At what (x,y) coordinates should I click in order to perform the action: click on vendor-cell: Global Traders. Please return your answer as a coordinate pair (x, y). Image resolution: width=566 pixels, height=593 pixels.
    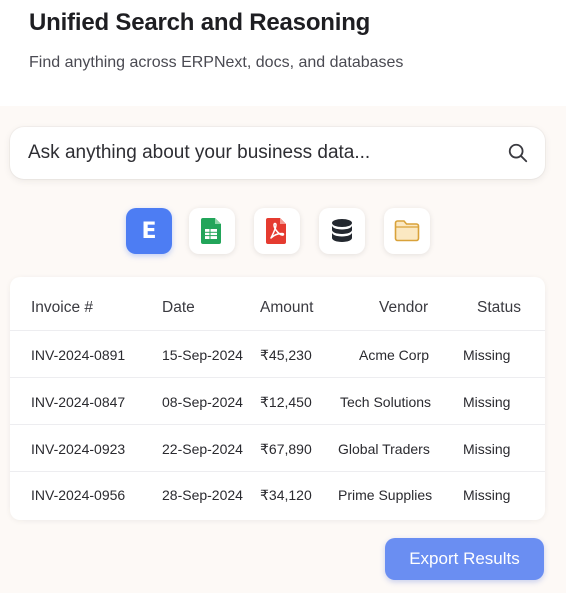
    Looking at the image, I should click on (384, 449).